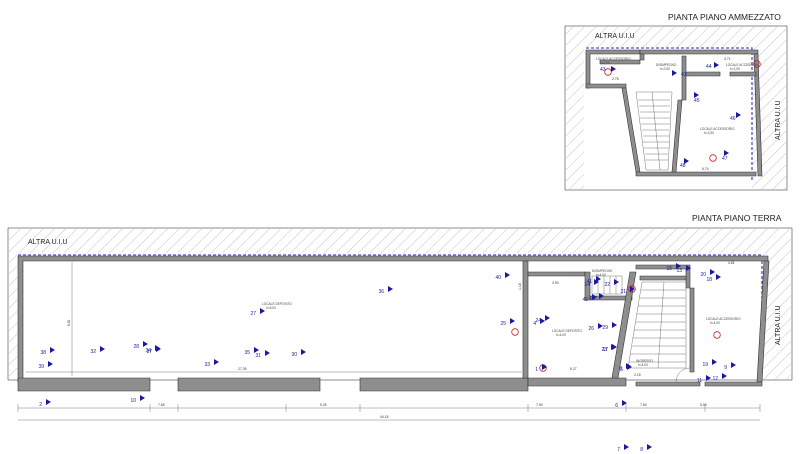 Image resolution: width=800 pixels, height=454 pixels. I want to click on photo-point-6: 6, so click(621, 404).